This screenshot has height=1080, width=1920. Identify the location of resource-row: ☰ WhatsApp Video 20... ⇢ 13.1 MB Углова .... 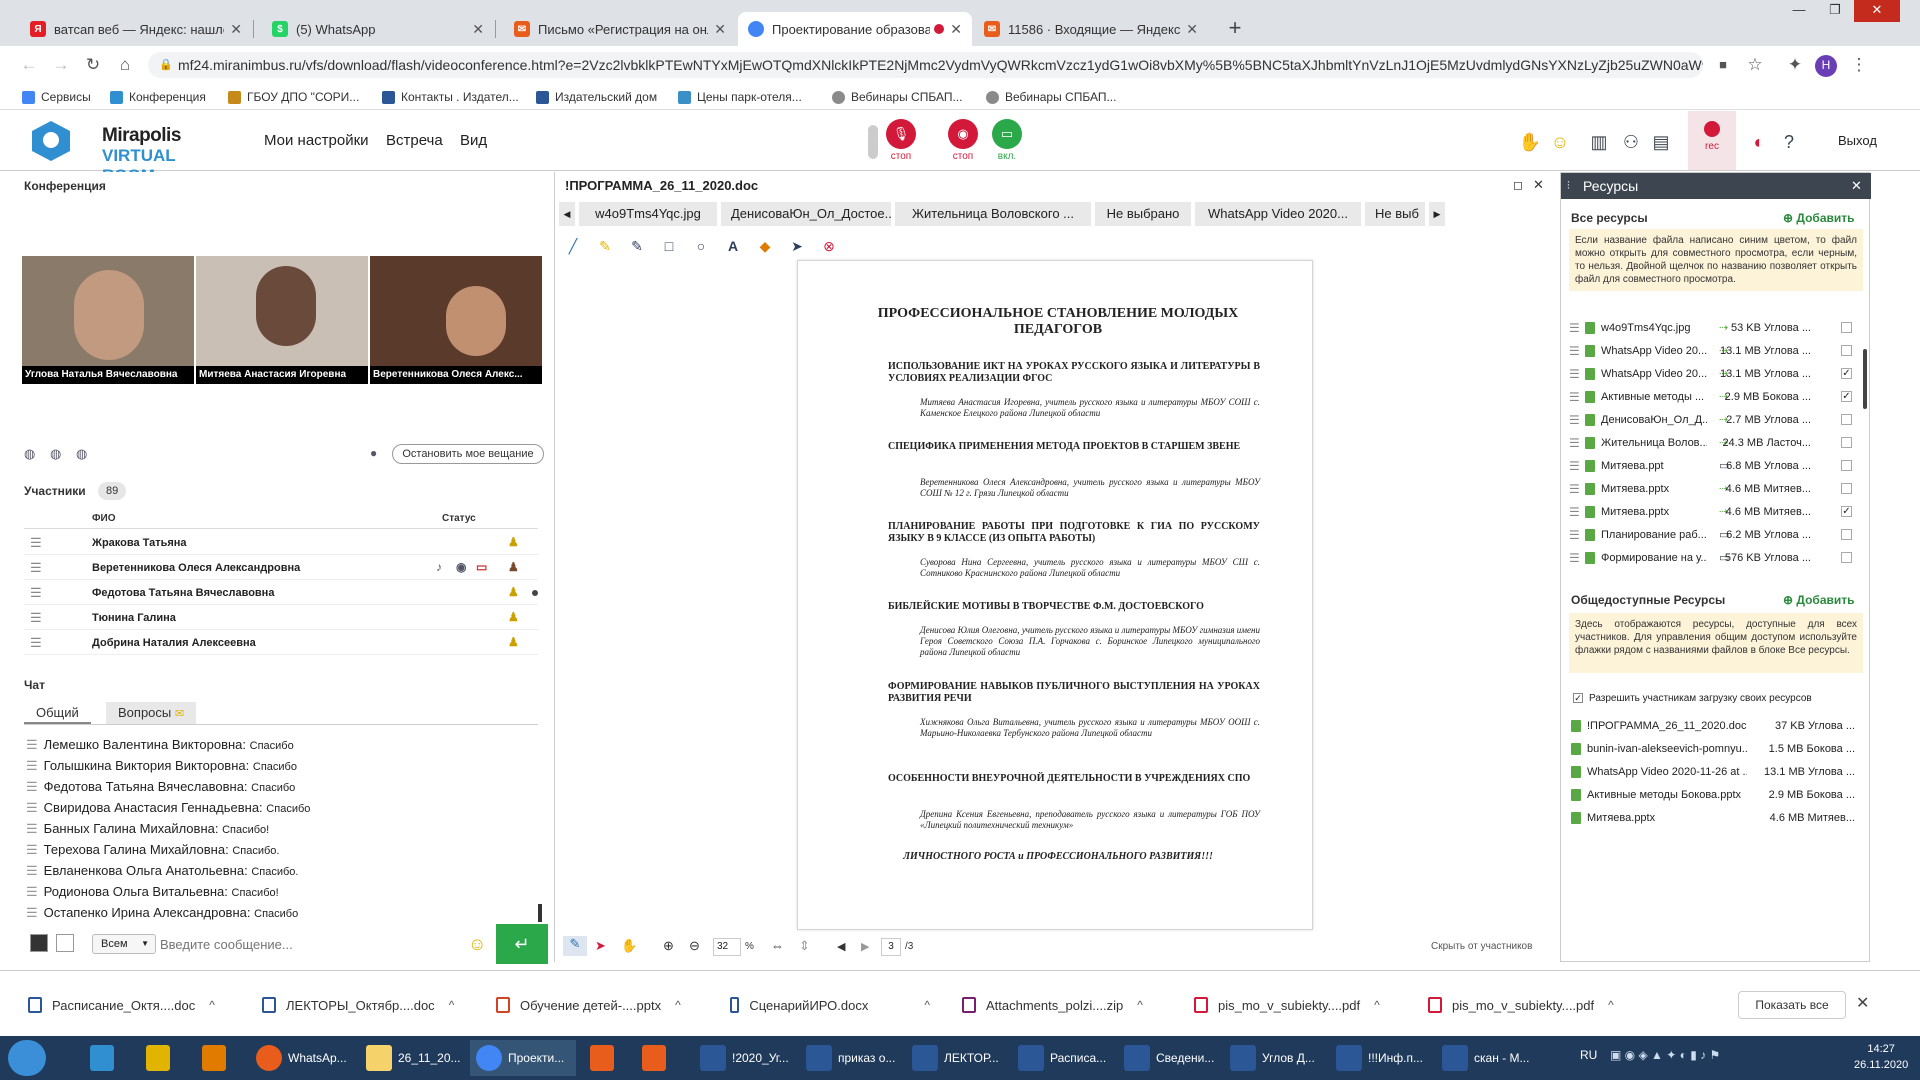
(1714, 351).